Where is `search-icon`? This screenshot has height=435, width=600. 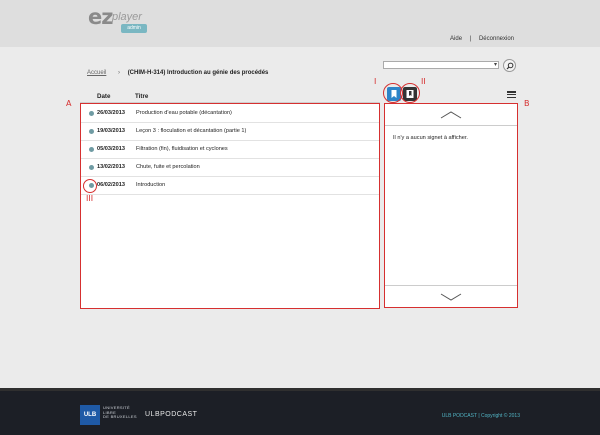
search-icon is located at coordinates (510, 66).